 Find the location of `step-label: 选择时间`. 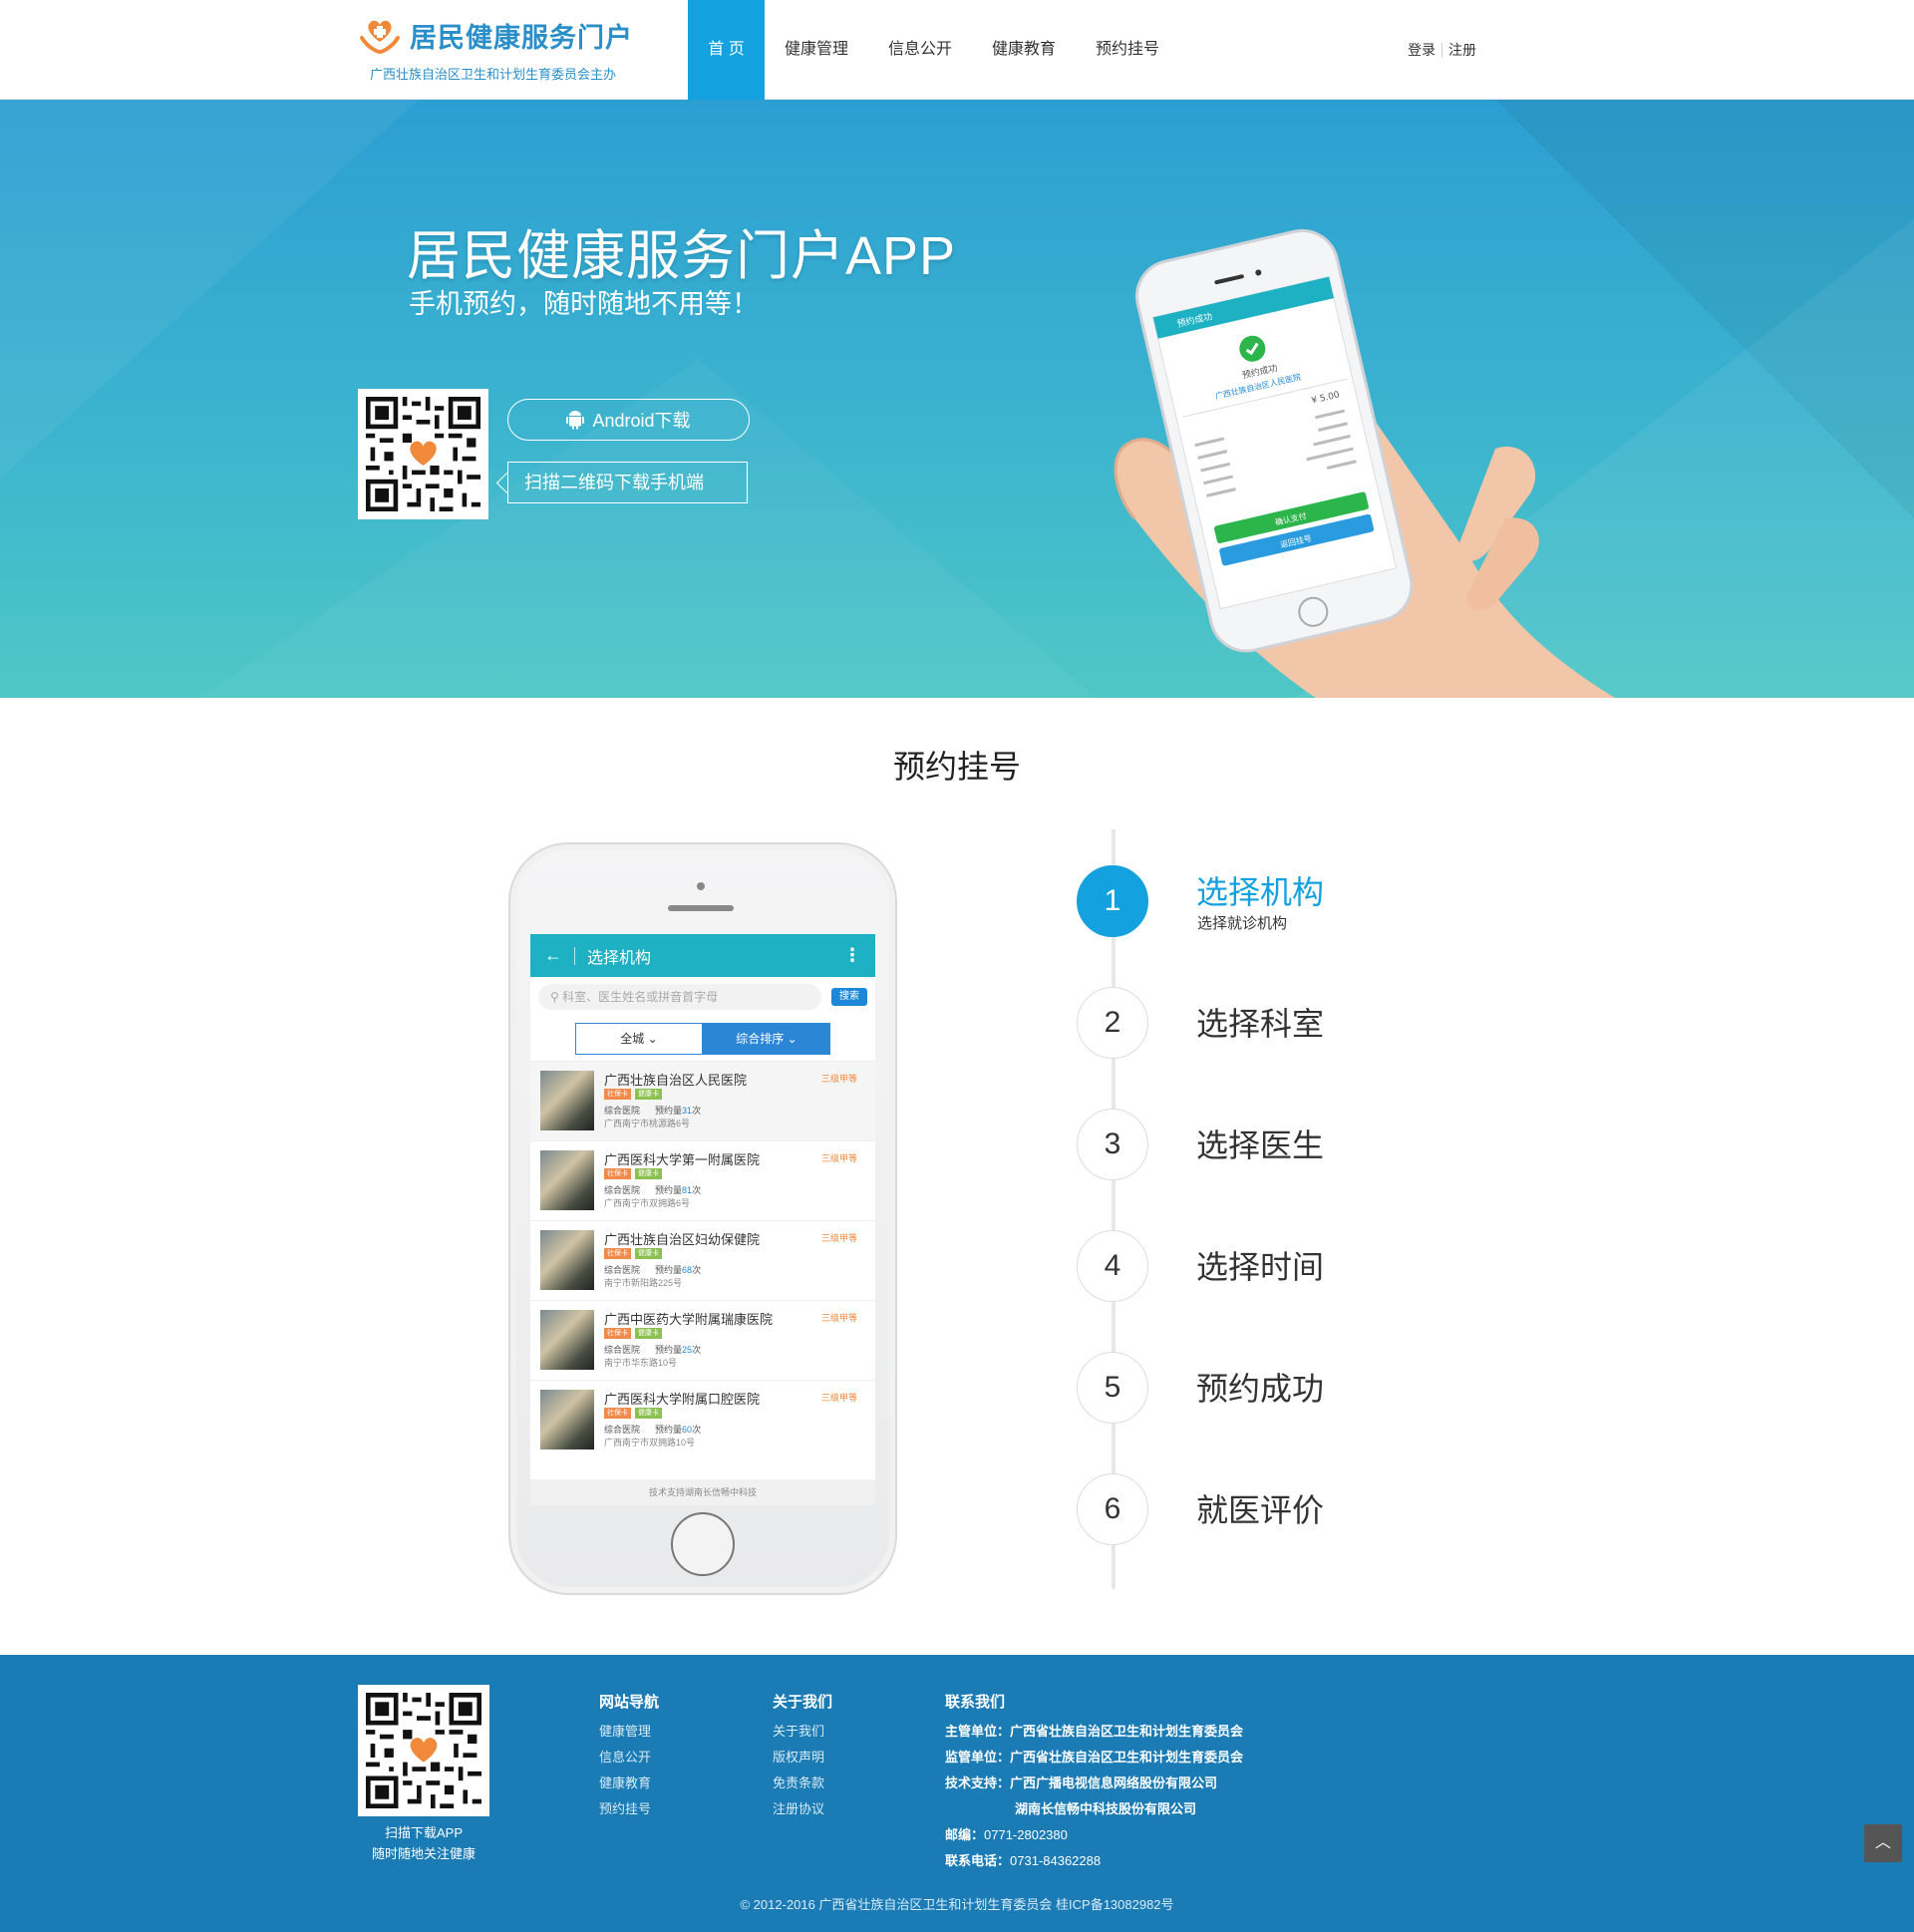

step-label: 选择时间 is located at coordinates (1260, 1267).